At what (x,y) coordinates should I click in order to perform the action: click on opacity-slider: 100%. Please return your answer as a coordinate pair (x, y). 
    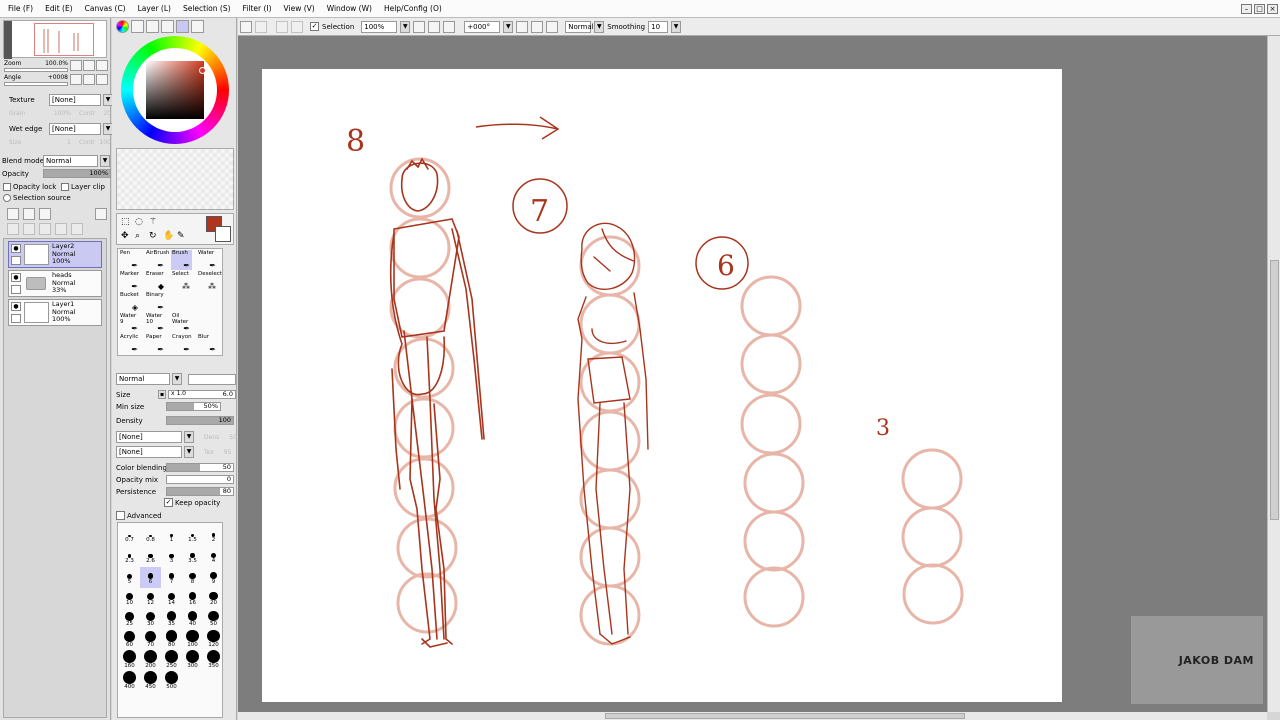
    Looking at the image, I should click on (77, 173).